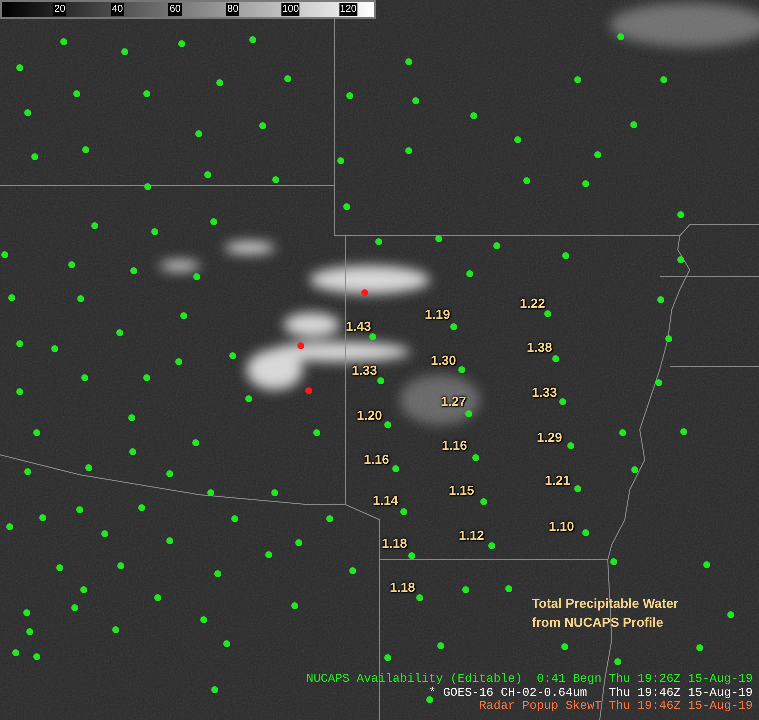 Image resolution: width=759 pixels, height=720 pixels. I want to click on precipitable-water-value: 1.15, so click(461, 491).